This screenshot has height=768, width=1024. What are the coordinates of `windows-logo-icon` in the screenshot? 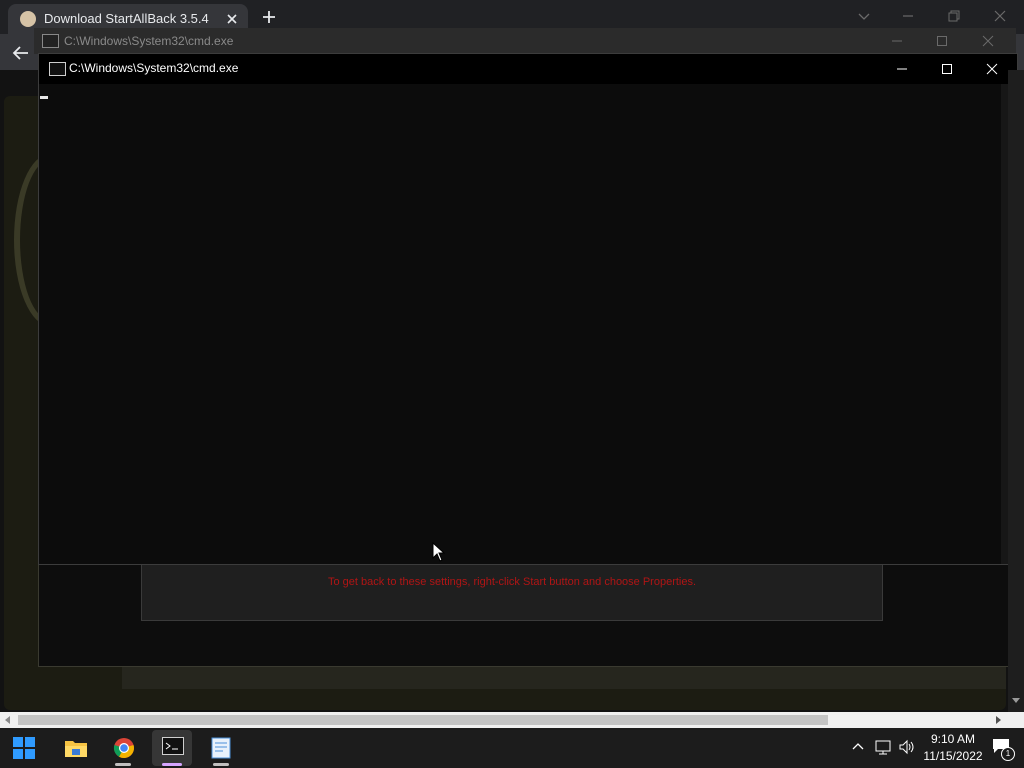 It's located at (24, 748).